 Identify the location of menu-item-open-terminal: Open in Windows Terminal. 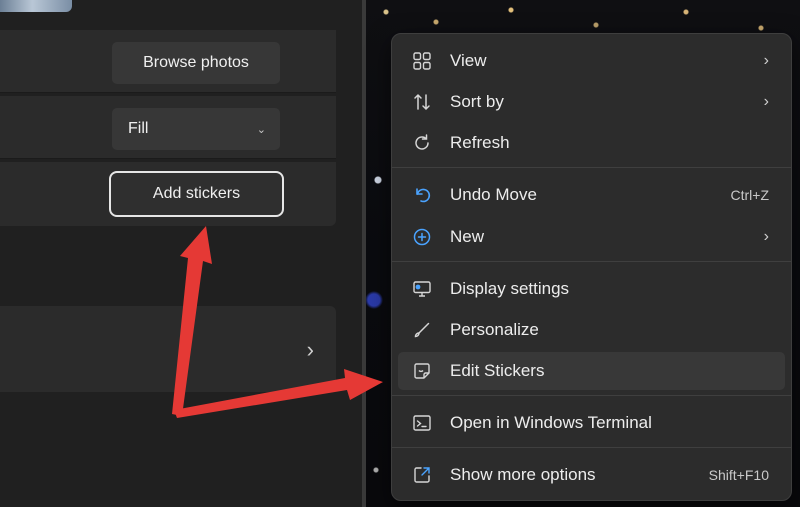
(591, 423).